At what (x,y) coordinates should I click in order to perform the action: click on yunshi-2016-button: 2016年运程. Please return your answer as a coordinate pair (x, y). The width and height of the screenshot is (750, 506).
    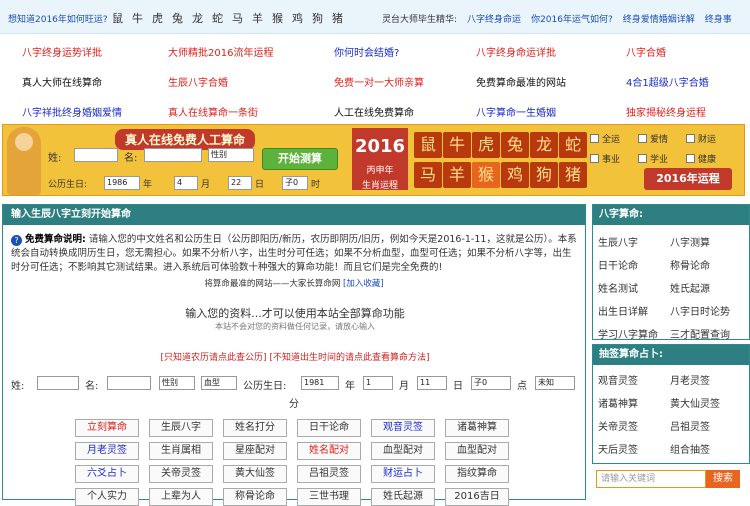
    Looking at the image, I should click on (688, 179).